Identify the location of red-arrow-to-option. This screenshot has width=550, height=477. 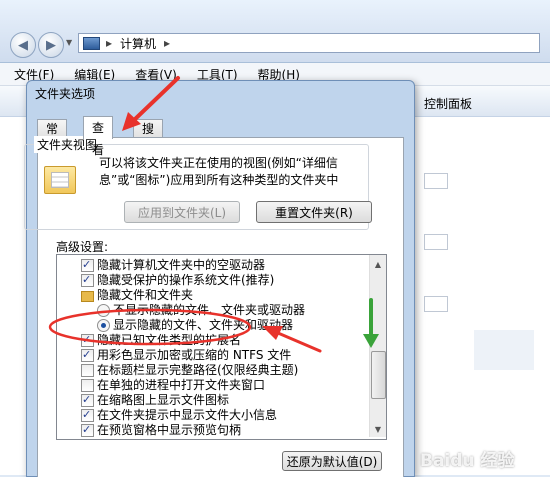
(292, 339).